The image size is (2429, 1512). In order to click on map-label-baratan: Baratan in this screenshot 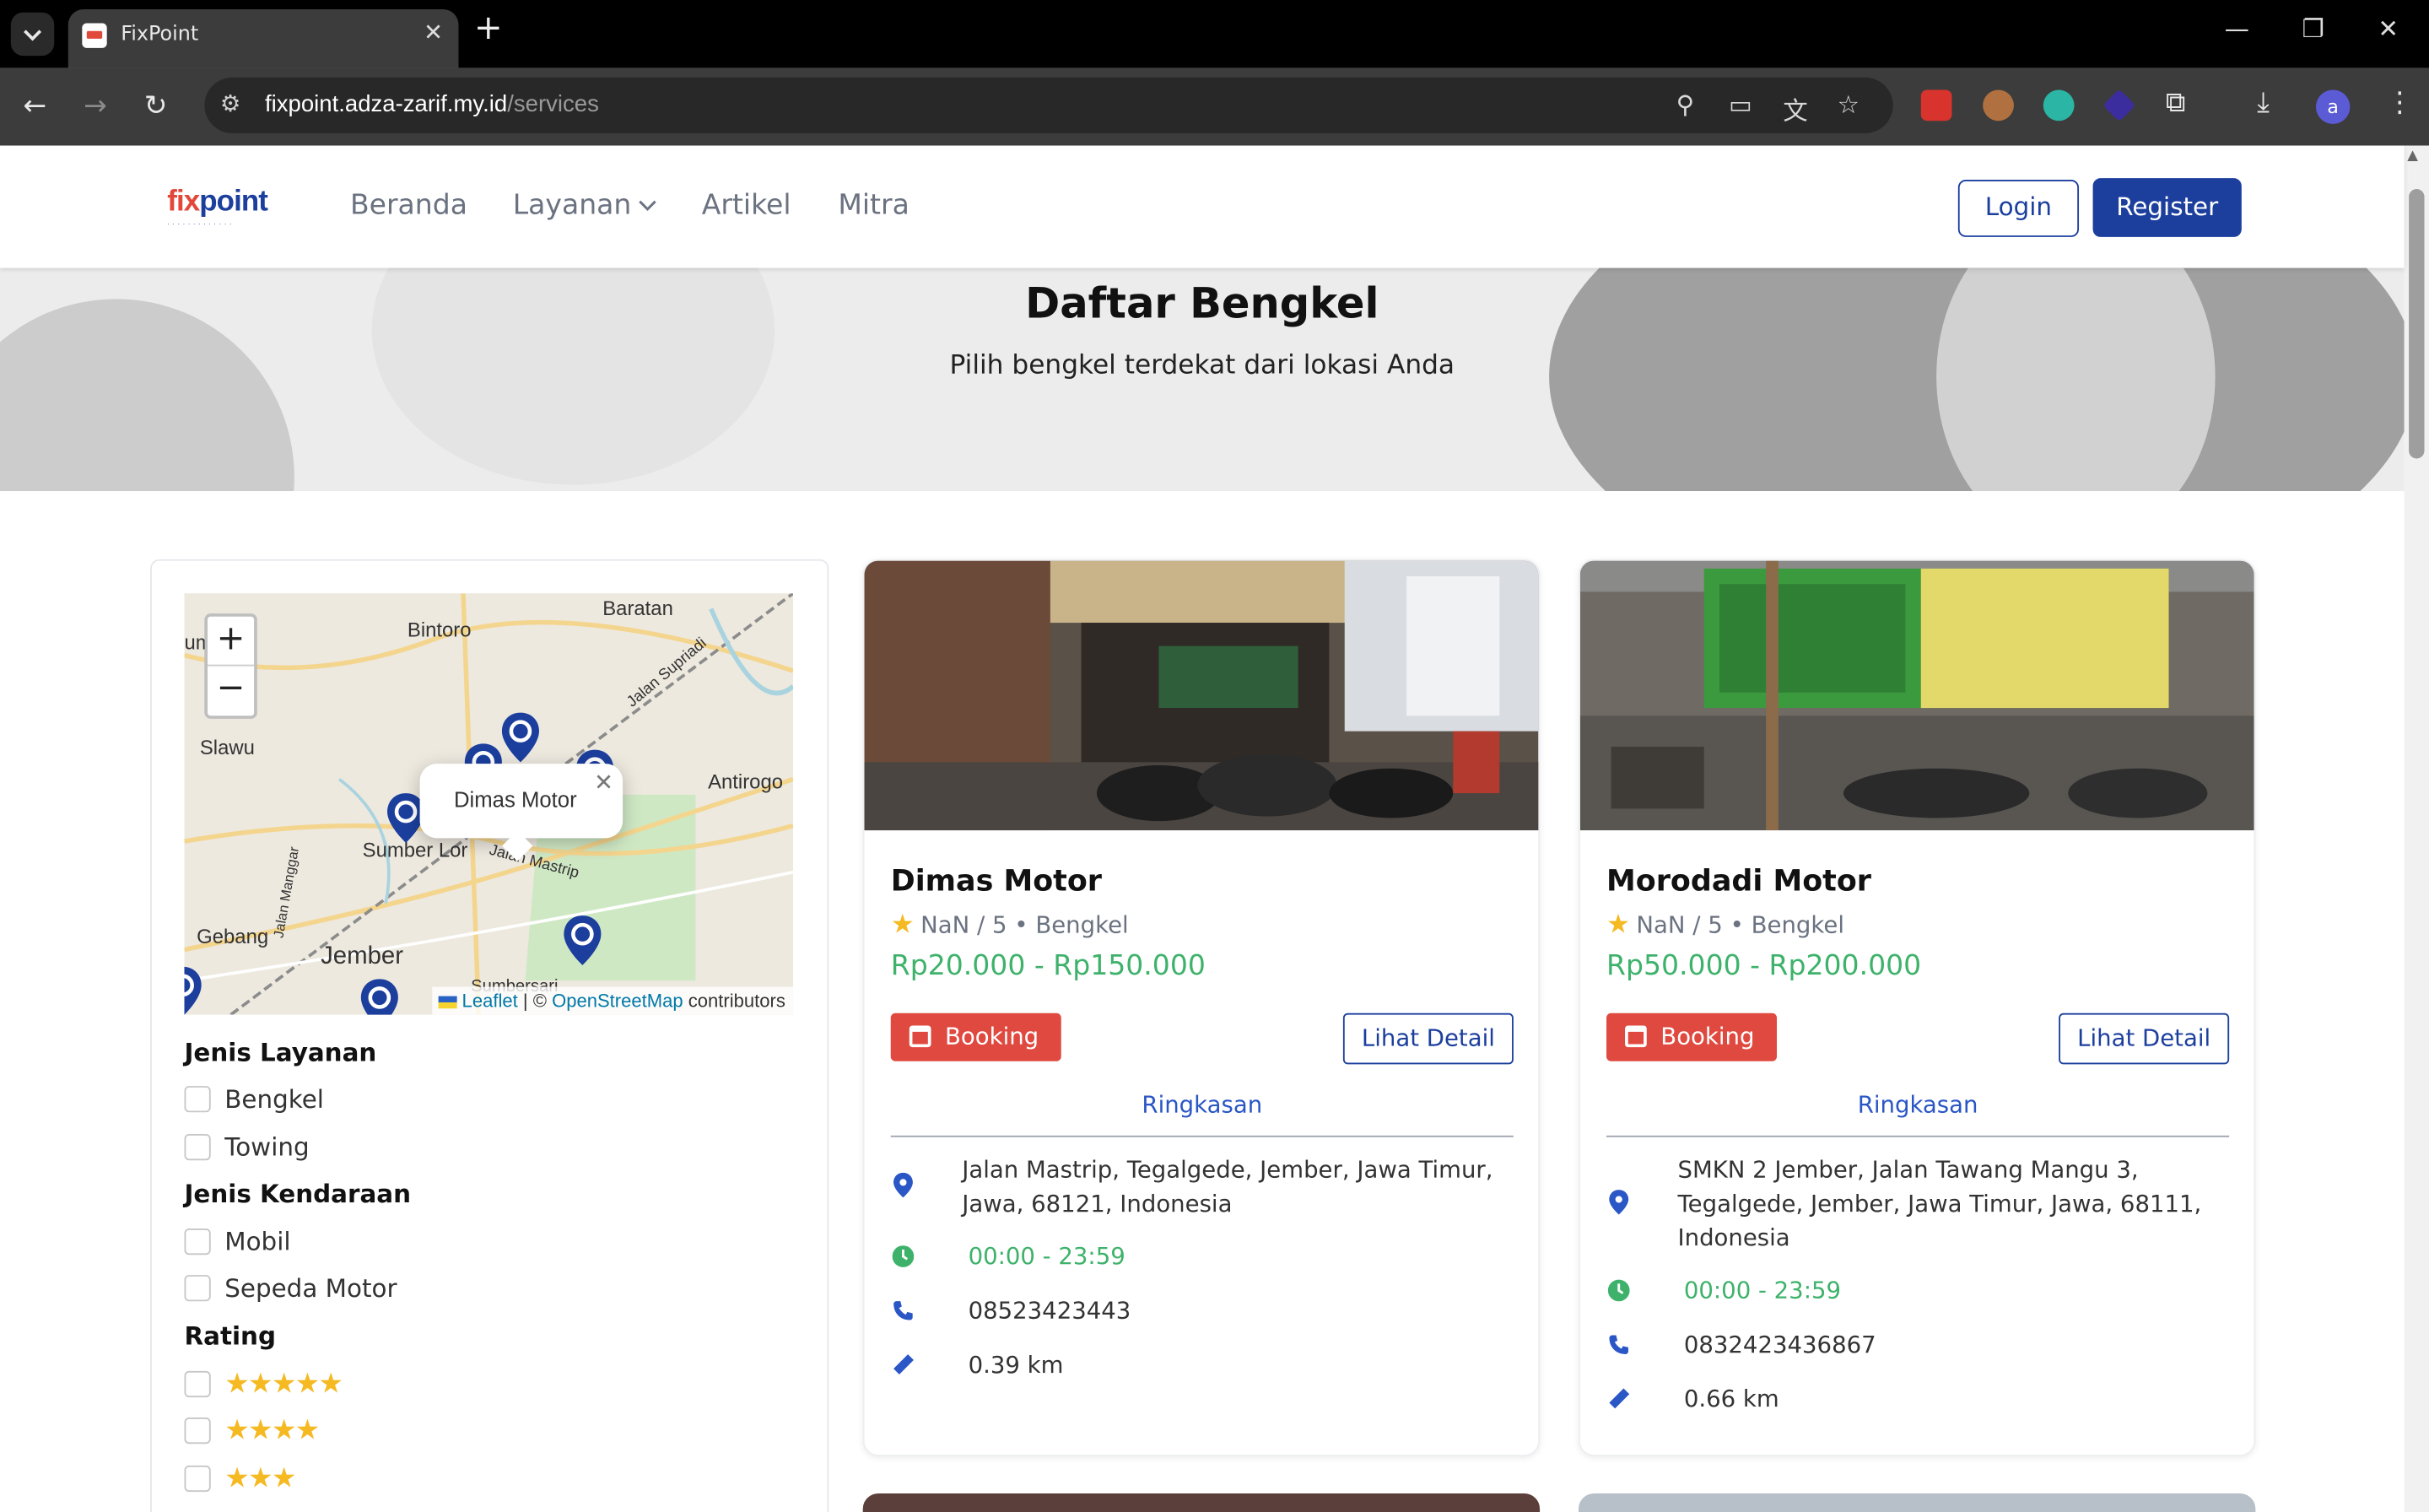, I will do `click(637, 608)`.